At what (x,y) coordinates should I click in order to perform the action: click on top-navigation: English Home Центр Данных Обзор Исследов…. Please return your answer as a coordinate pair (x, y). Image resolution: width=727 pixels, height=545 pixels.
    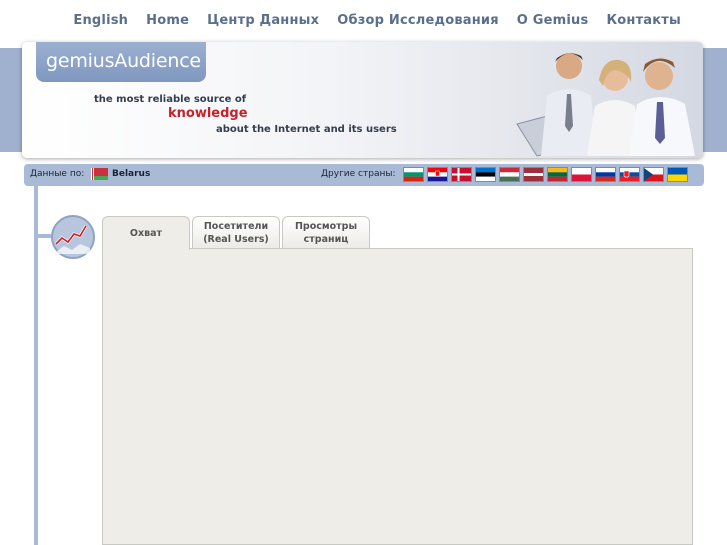
    Looking at the image, I should click on (377, 20).